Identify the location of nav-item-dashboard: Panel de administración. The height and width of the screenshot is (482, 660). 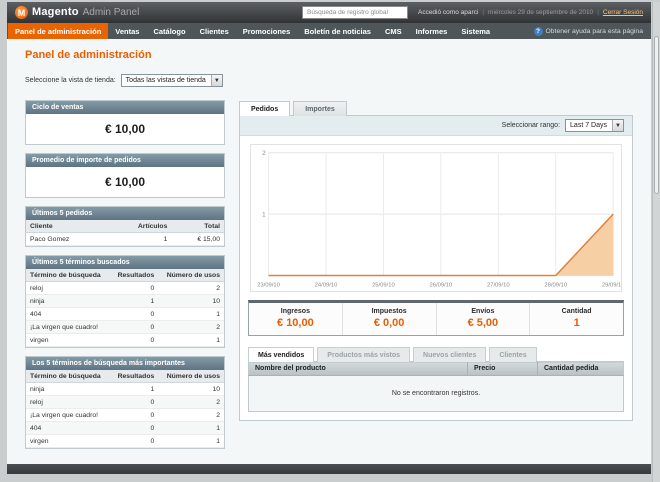
(58, 31).